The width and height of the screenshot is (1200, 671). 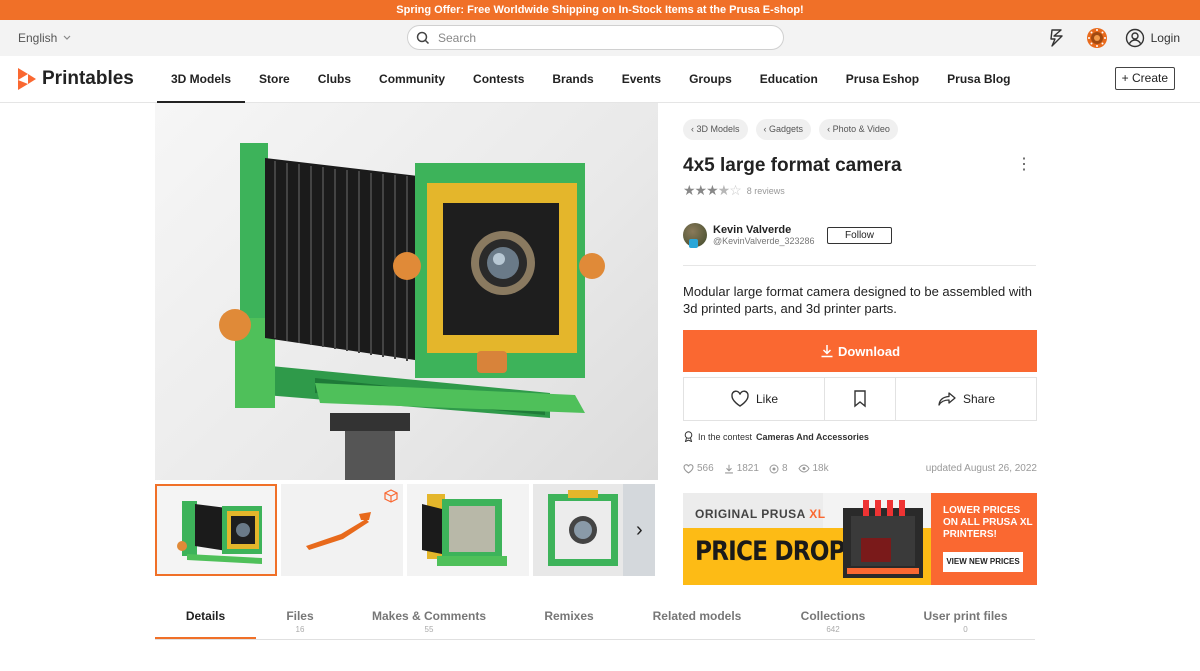 I want to click on utility-bar: English Search Login, so click(x=600, y=38).